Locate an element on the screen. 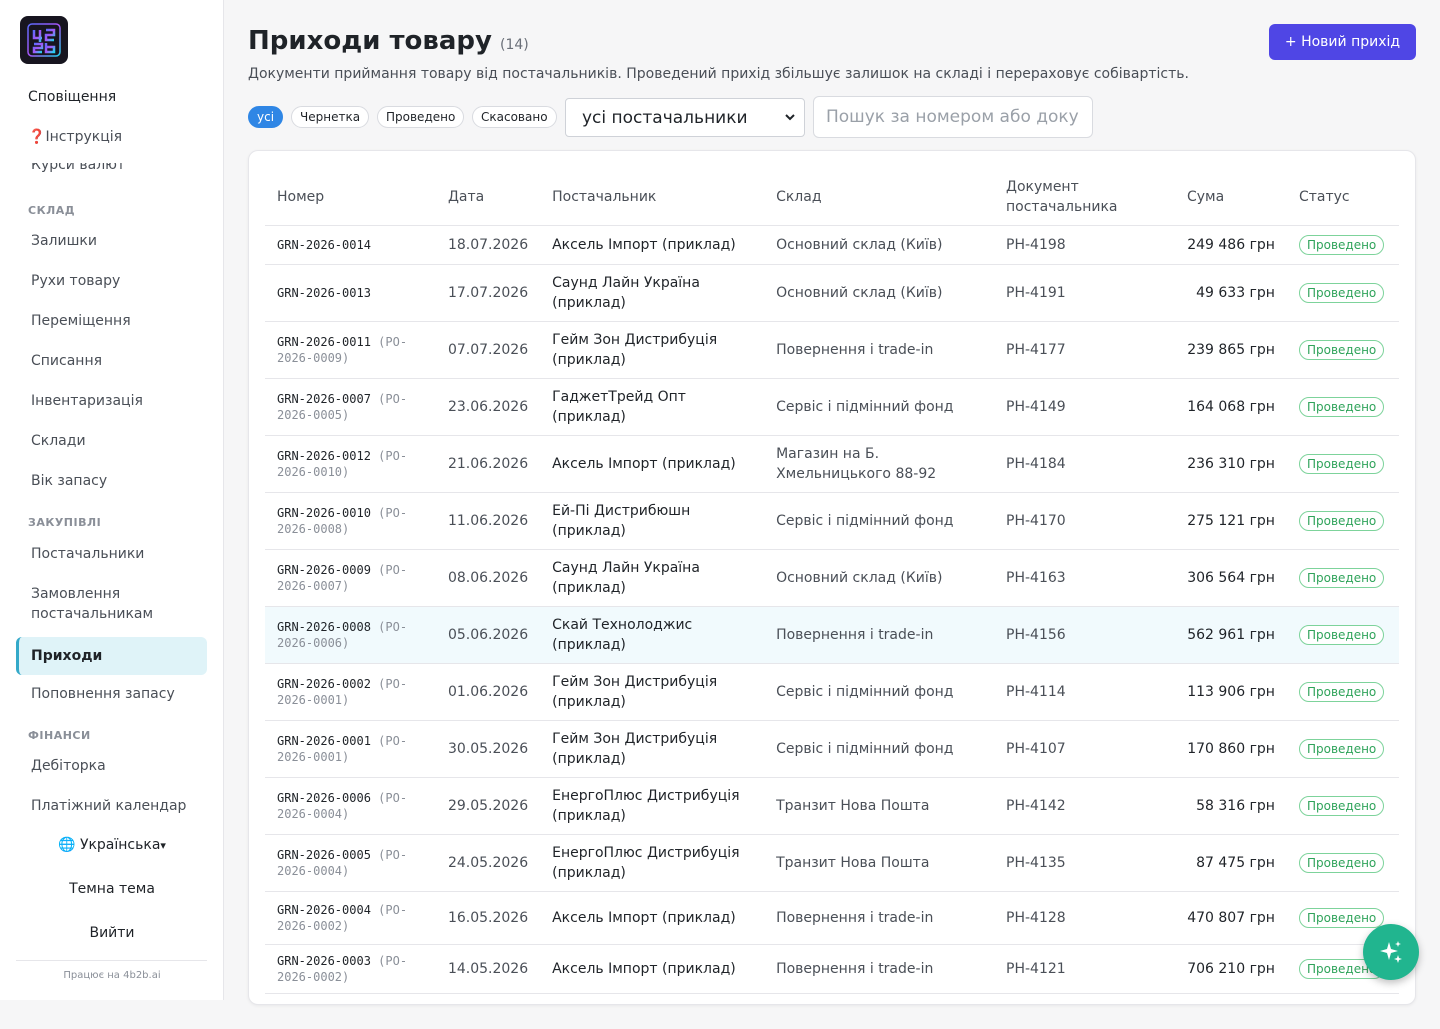 The image size is (1440, 1029). receipt-supplier: Саунд Лайн Україна (приклад) is located at coordinates (652, 293).